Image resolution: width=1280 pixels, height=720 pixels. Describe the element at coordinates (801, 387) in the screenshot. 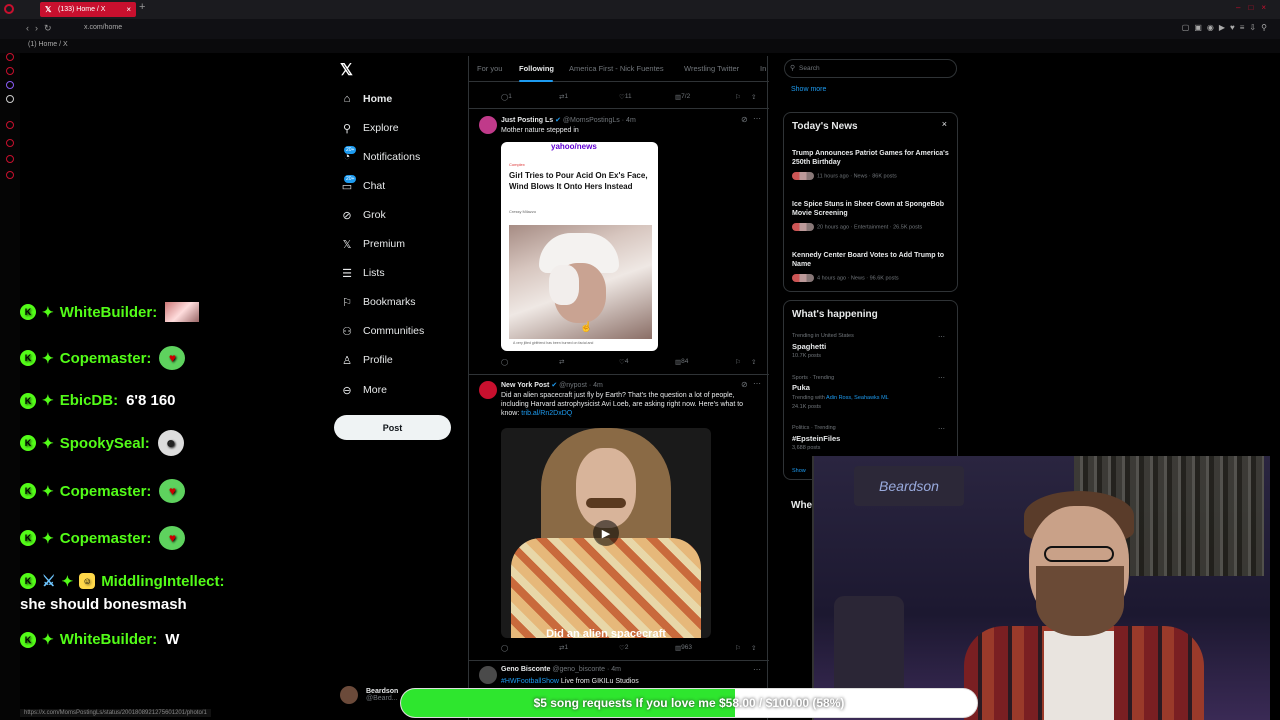

I see `trend-name: Puka` at that location.